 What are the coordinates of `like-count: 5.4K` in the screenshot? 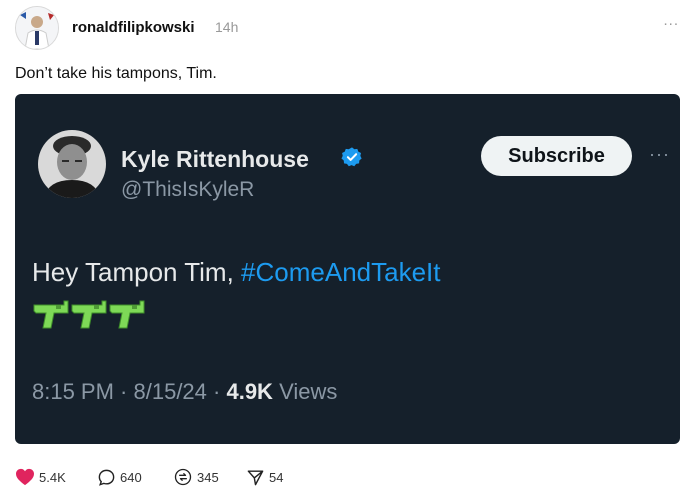 It's located at (52, 477).